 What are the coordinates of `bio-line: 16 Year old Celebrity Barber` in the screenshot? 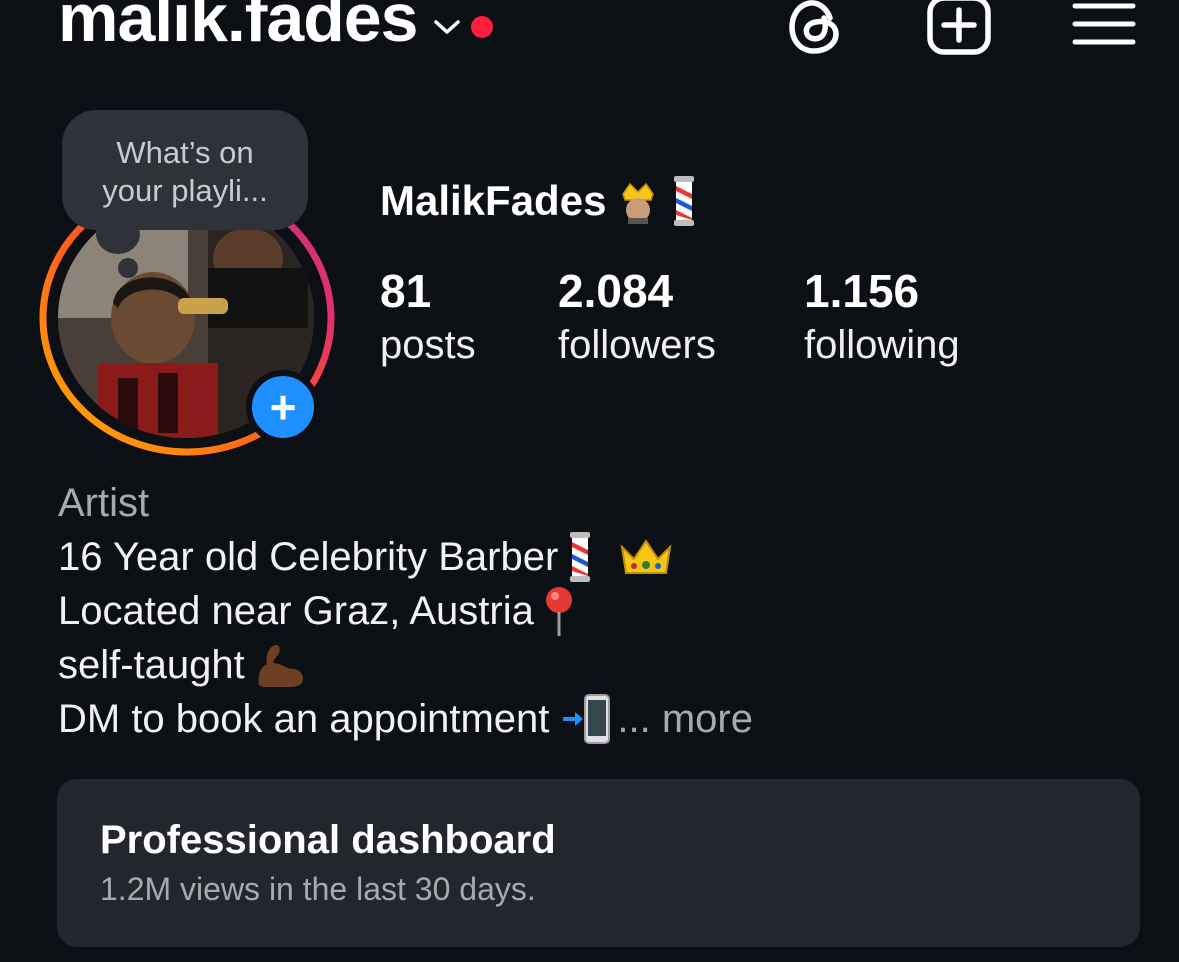 It's located at (405, 557).